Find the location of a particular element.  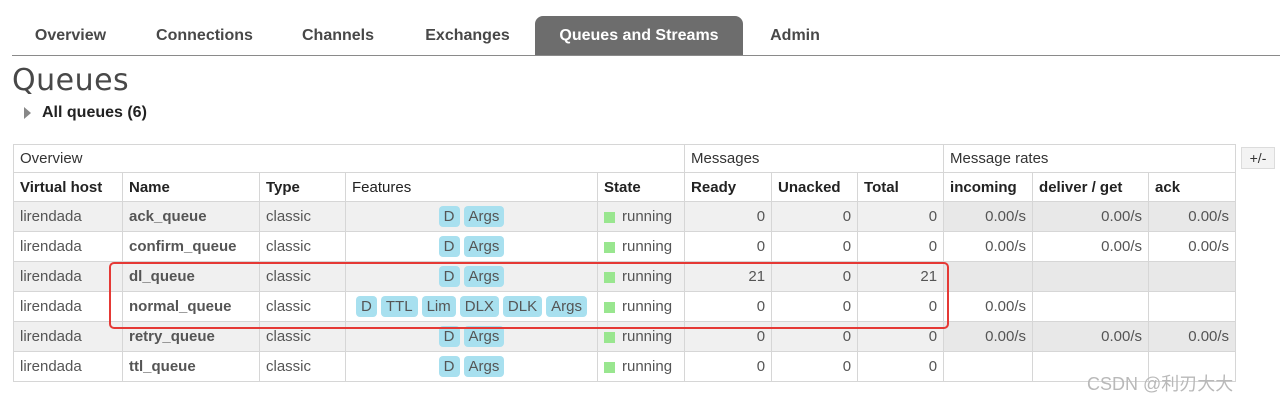

queue-name-link: ack_queue is located at coordinates (191, 216).